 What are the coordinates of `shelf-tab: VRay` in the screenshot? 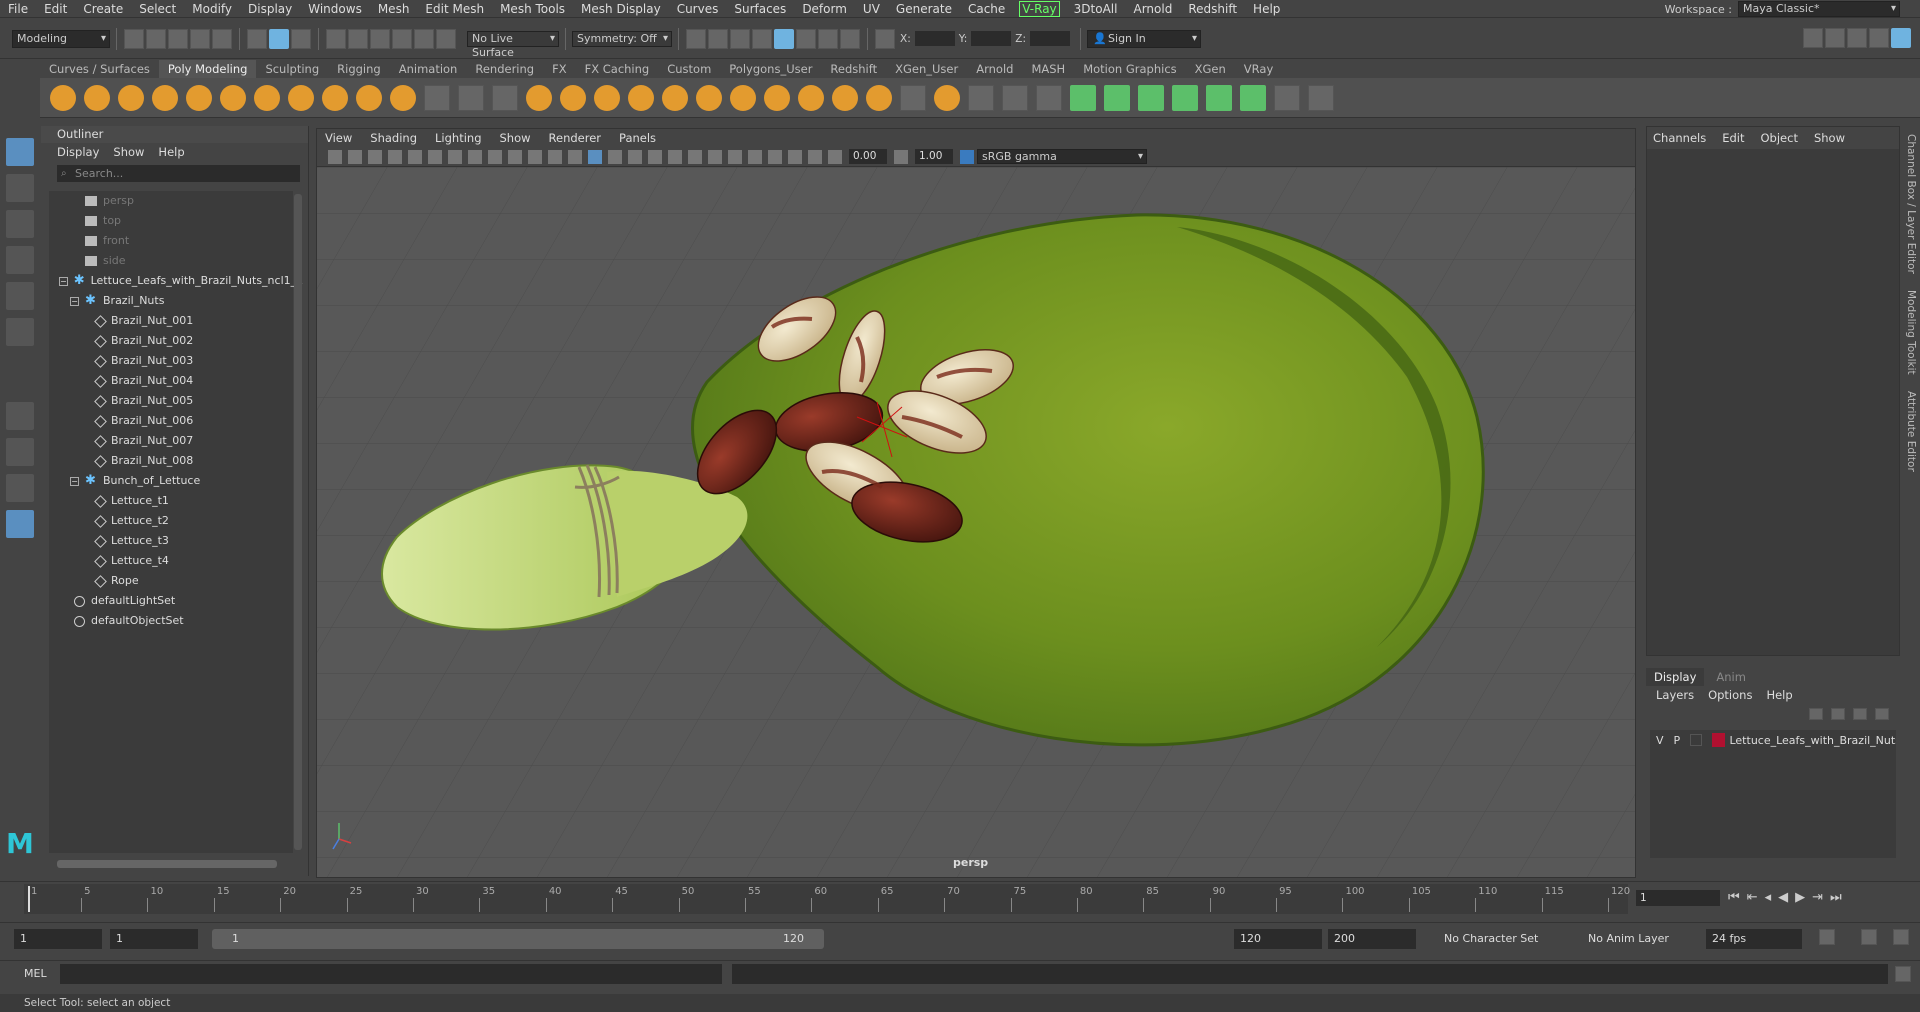 It's located at (1258, 69).